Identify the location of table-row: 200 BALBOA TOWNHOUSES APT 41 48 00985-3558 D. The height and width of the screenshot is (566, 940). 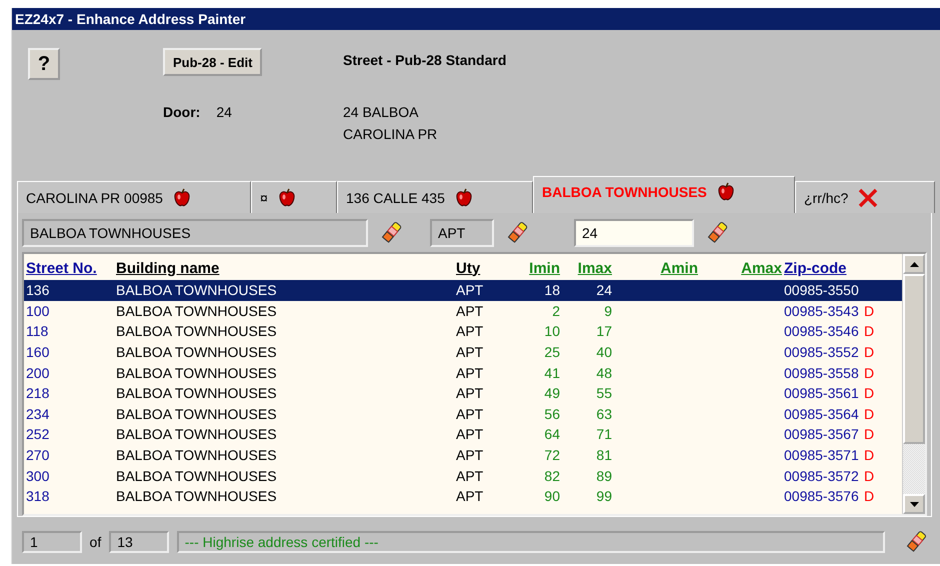
(463, 372).